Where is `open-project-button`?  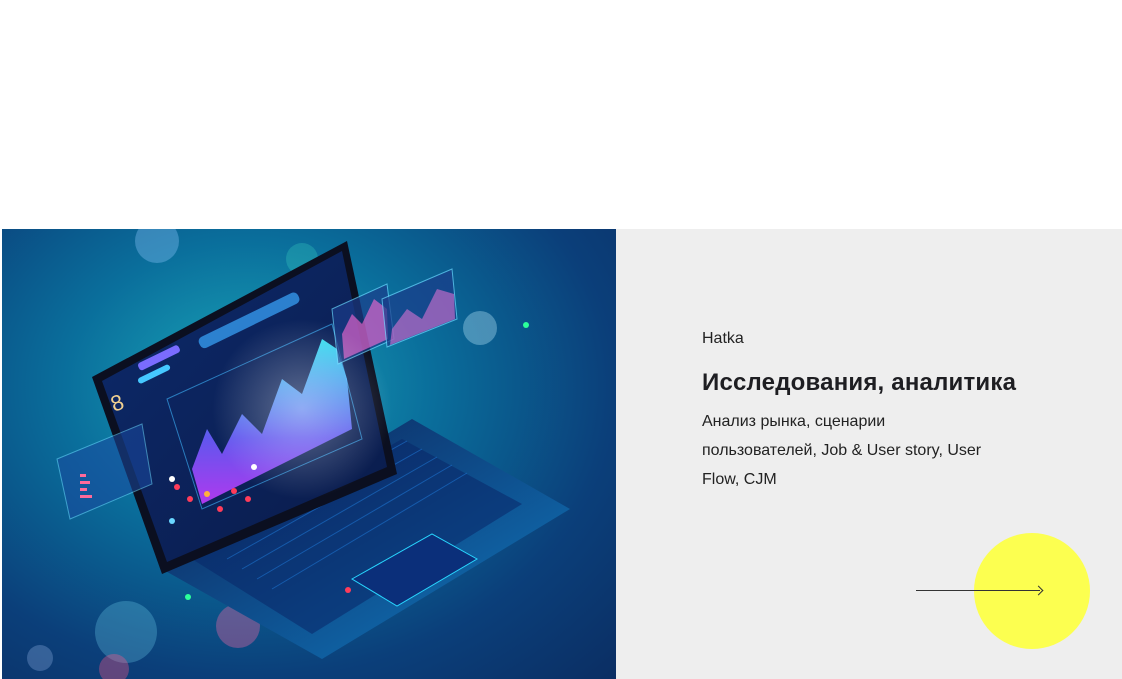 open-project-button is located at coordinates (1006, 589).